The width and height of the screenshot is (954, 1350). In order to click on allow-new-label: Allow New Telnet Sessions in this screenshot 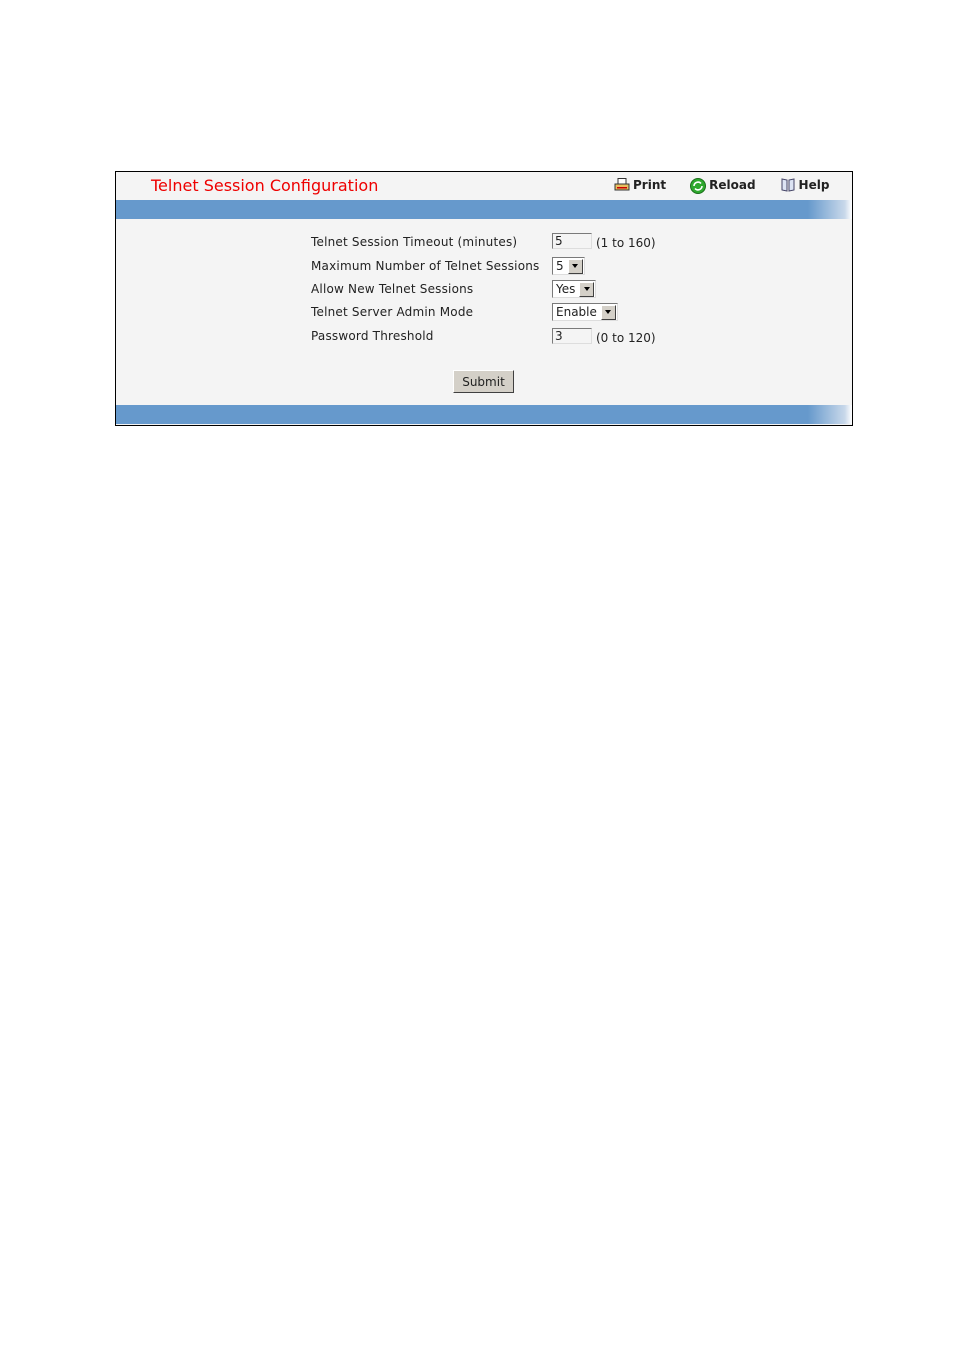, I will do `click(392, 289)`.